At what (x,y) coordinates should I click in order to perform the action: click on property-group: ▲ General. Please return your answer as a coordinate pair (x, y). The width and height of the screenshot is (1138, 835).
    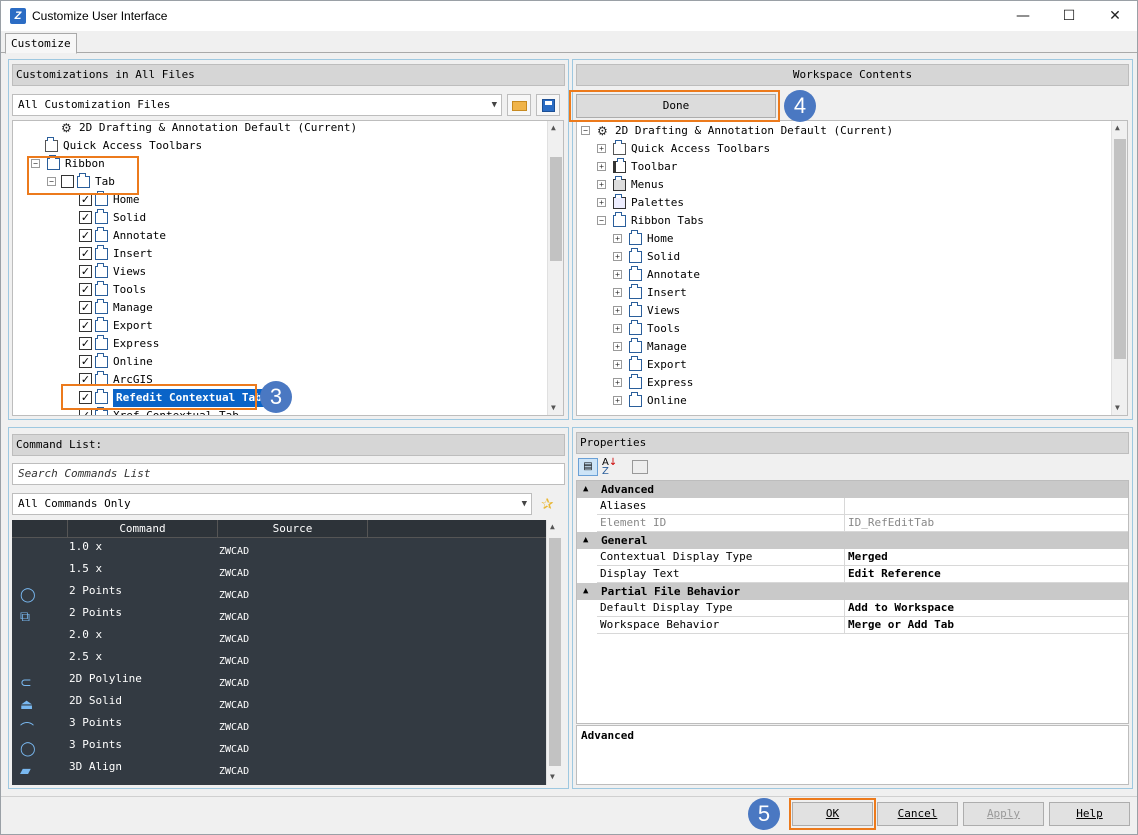
    Looking at the image, I should click on (852, 540).